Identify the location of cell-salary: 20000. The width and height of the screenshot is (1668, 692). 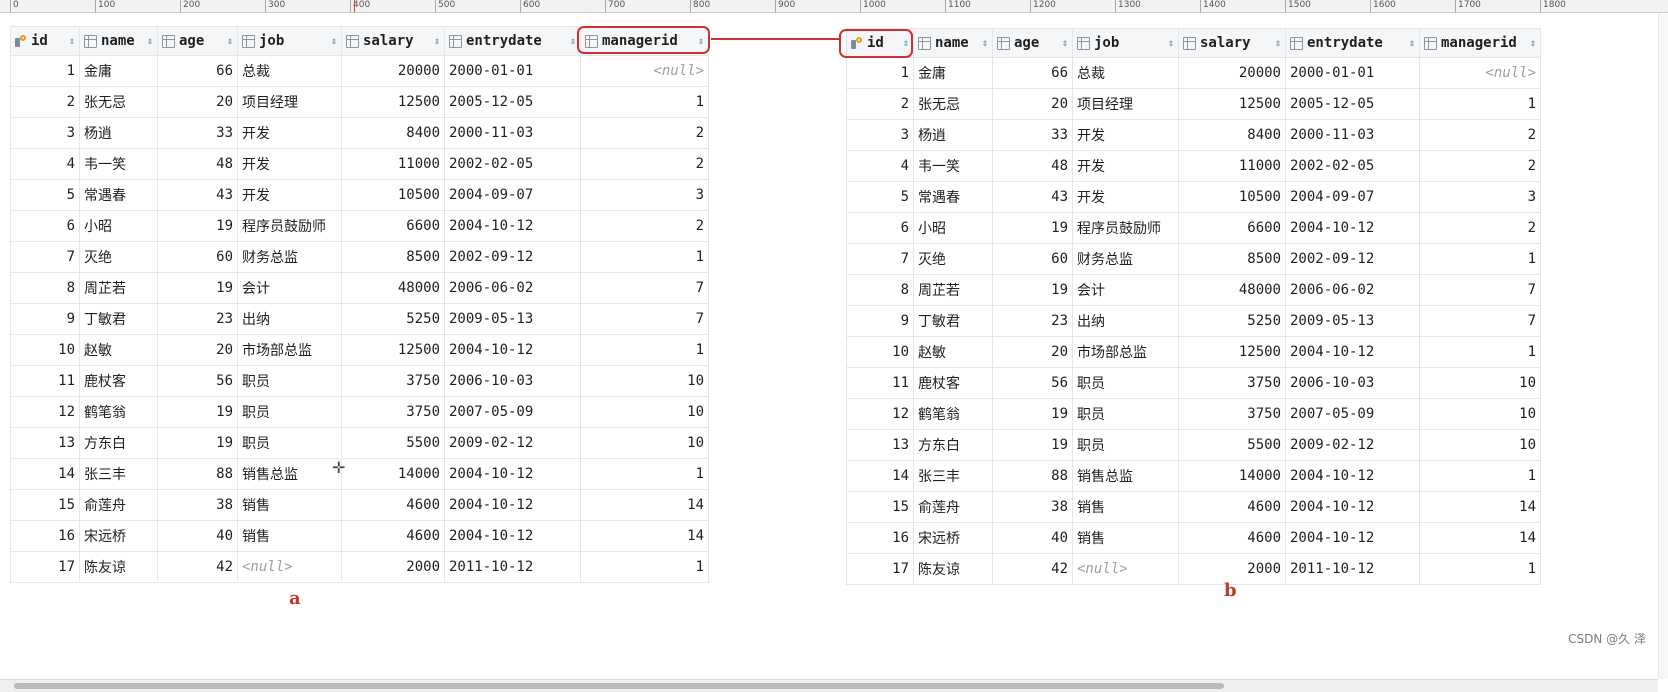
(393, 71).